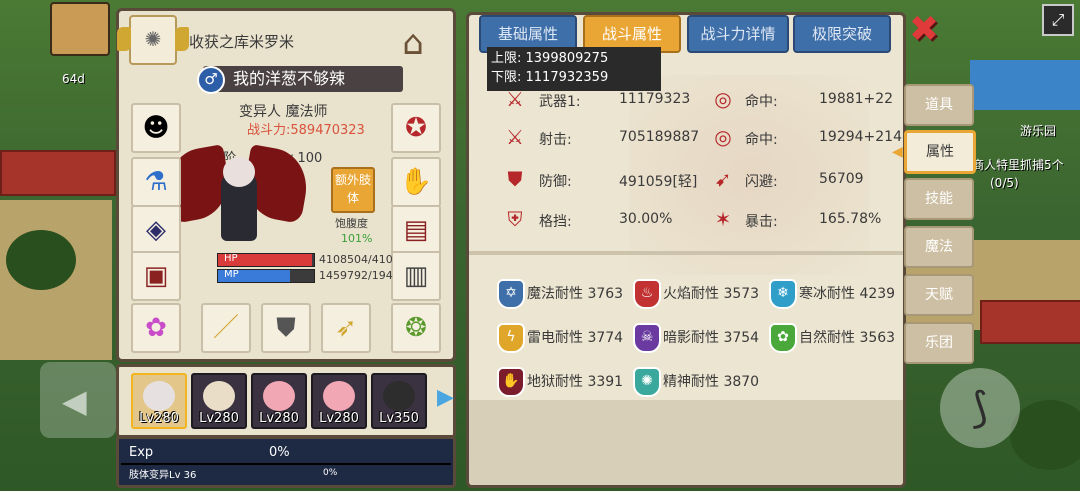  I want to click on mp-bar: MP, so click(266, 276).